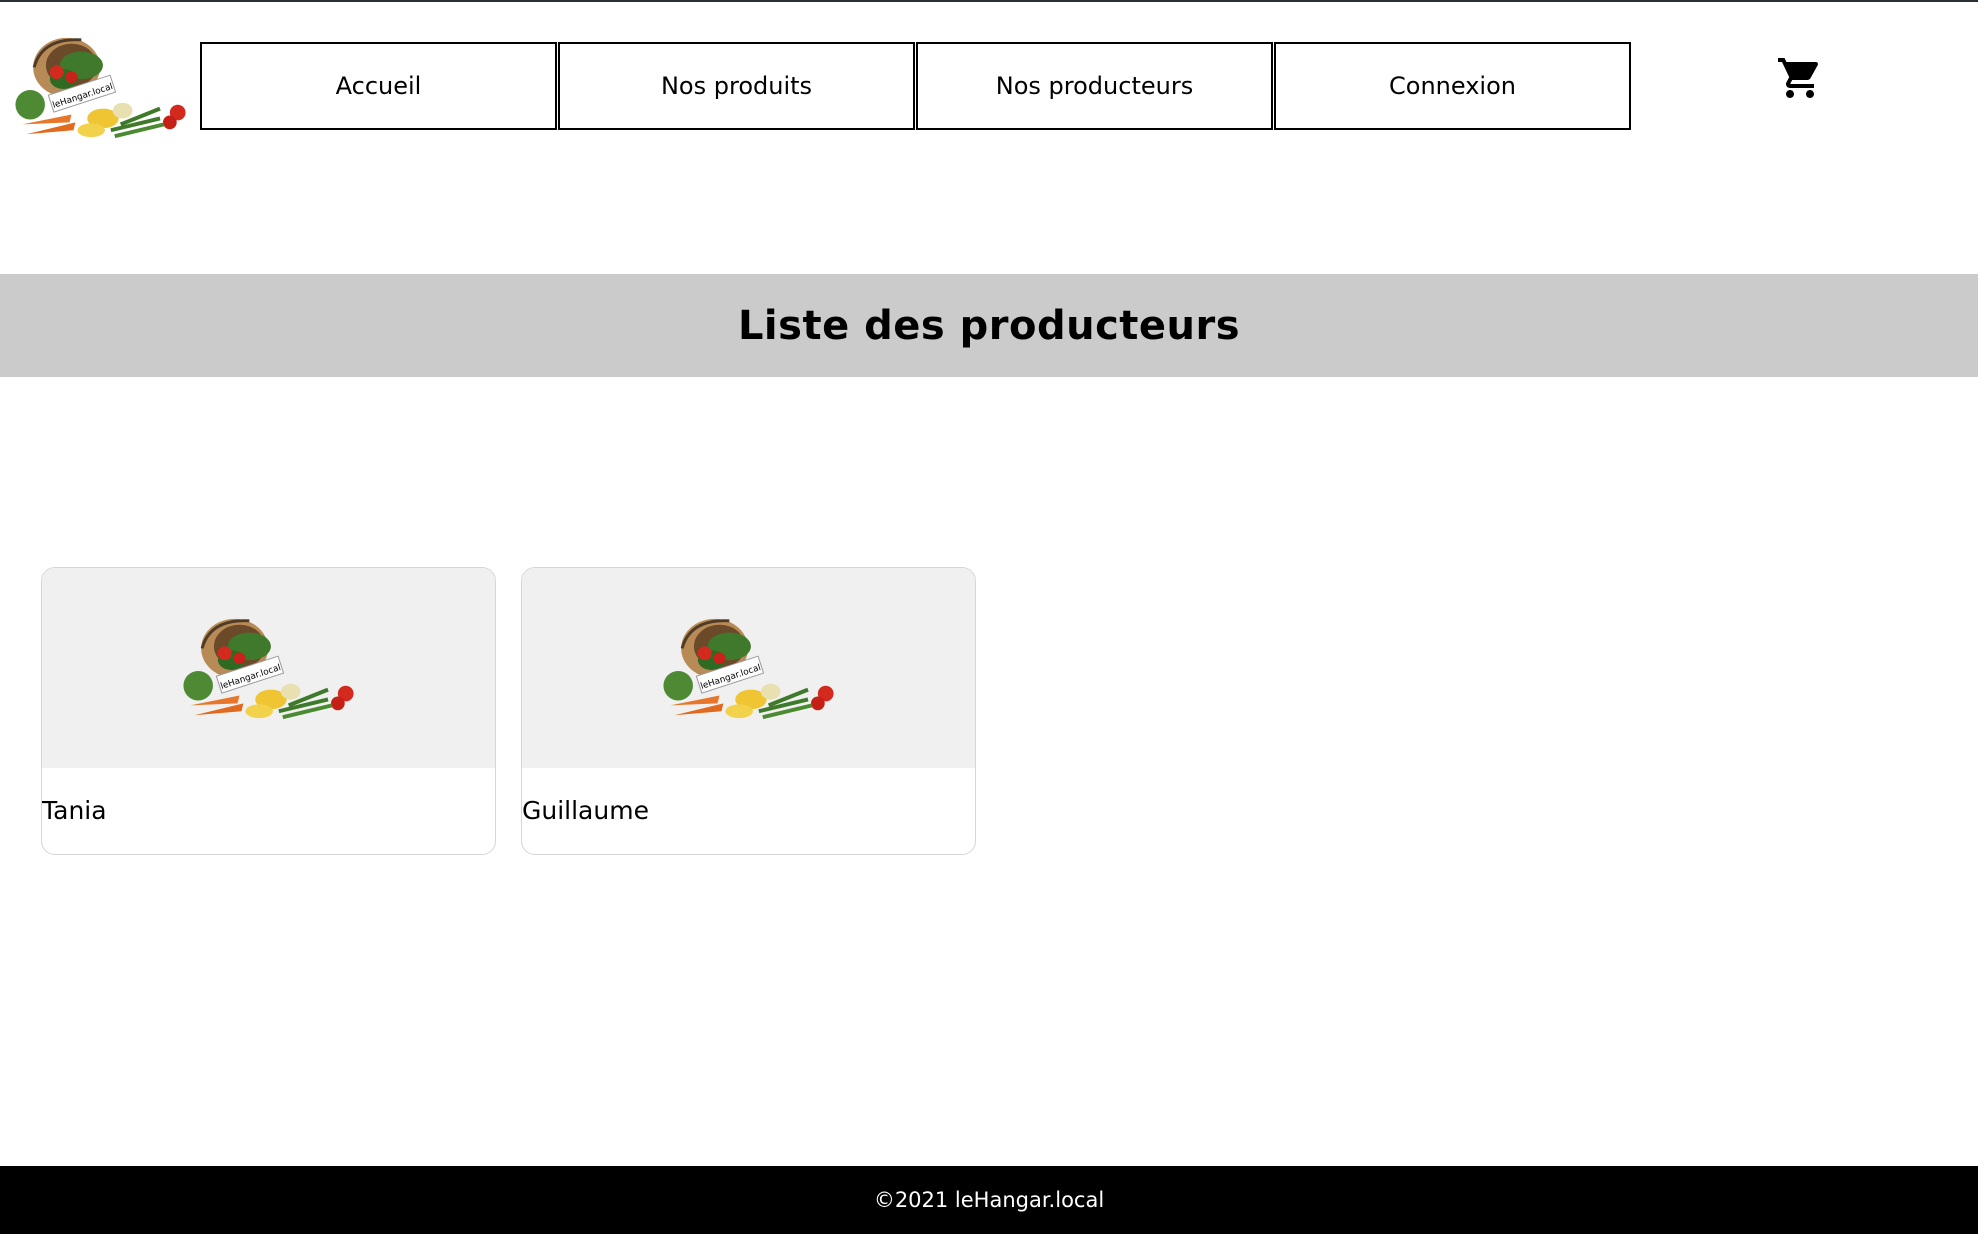 The height and width of the screenshot is (1234, 1978). I want to click on cart-button, so click(1800, 78).